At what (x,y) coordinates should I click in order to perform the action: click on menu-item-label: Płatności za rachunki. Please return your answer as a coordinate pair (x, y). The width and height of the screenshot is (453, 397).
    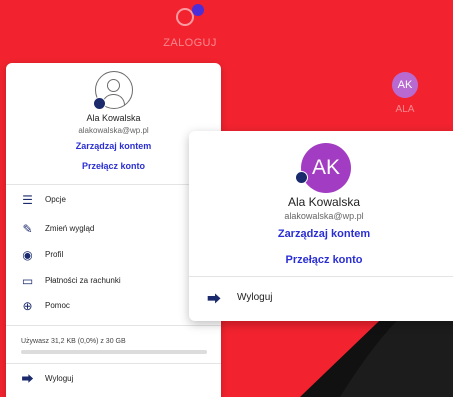
    Looking at the image, I should click on (83, 280).